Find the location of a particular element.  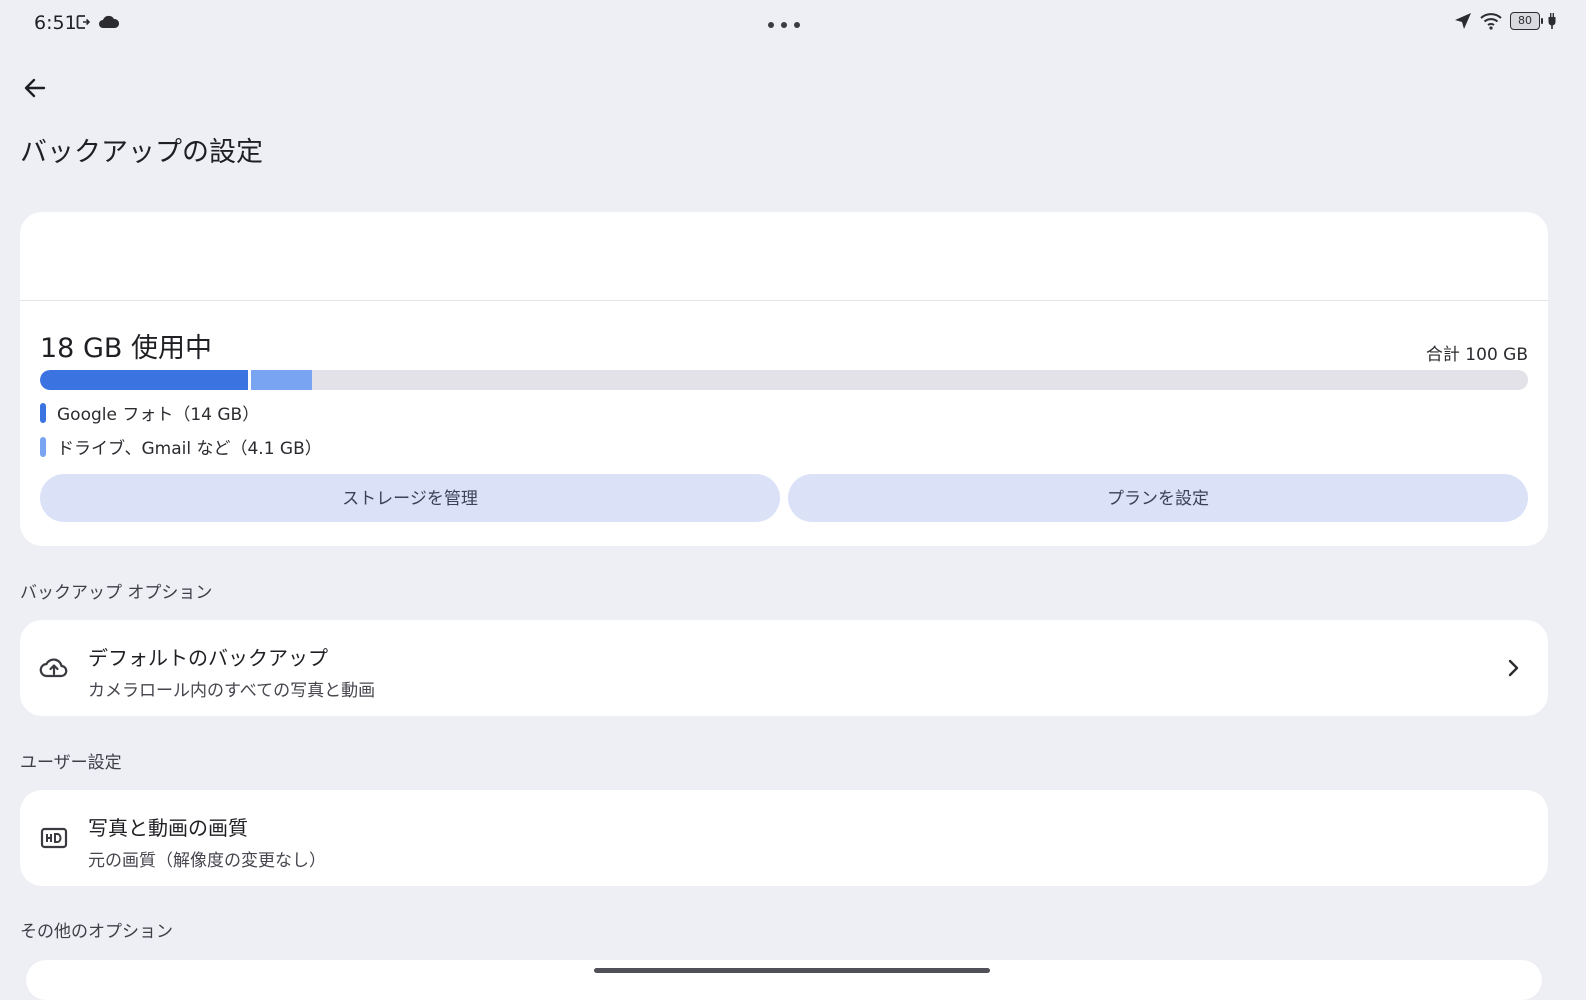

legend-drive-marker is located at coordinates (43, 446).